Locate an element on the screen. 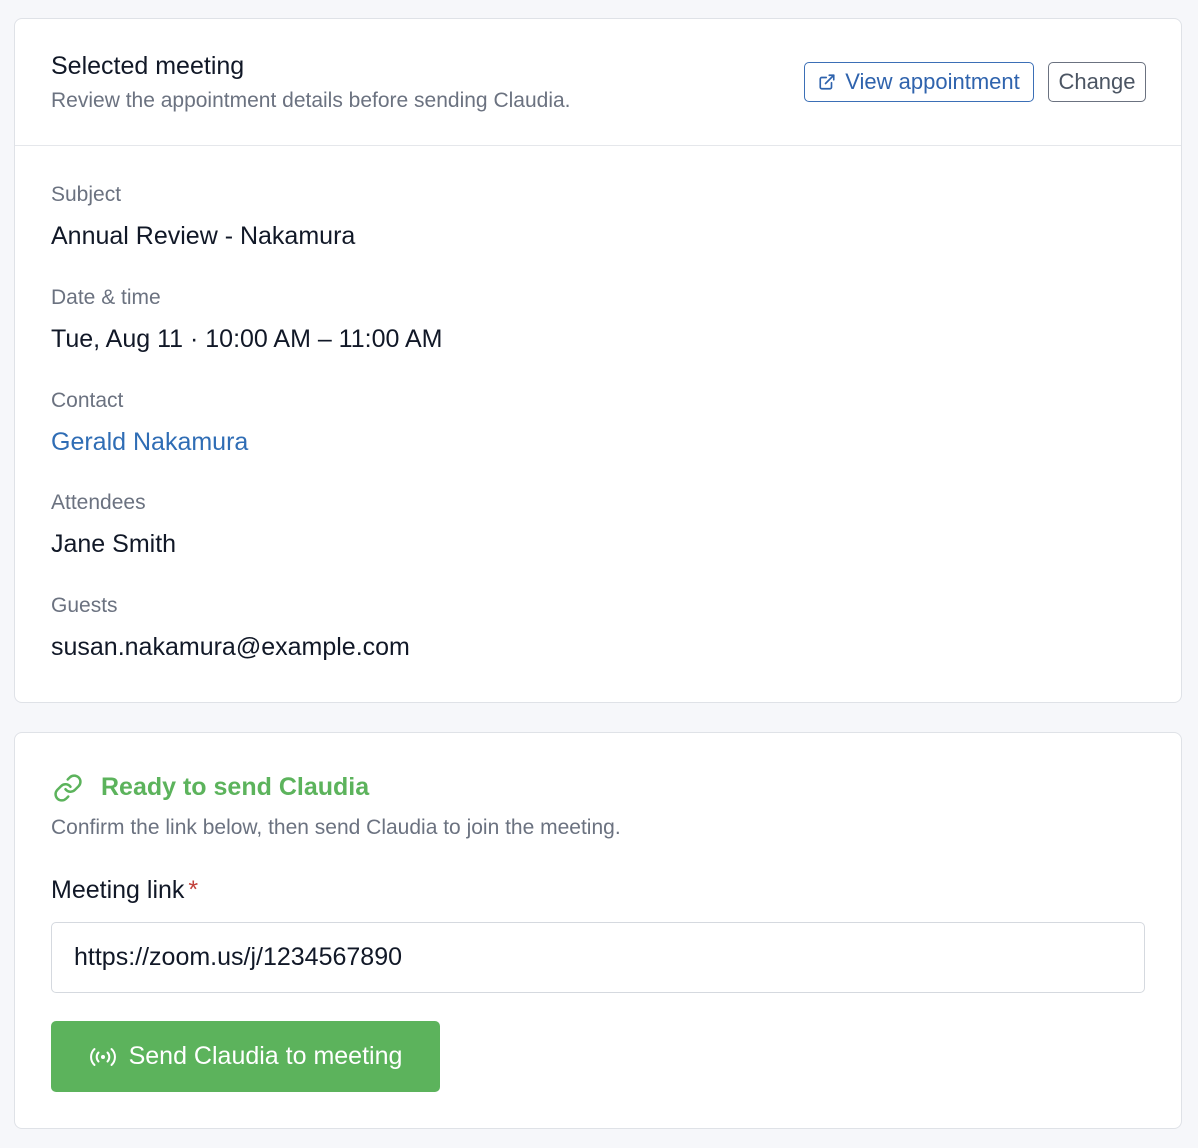 The width and height of the screenshot is (1198, 1148). guests-value: susan.nakamura@example.com is located at coordinates (230, 647).